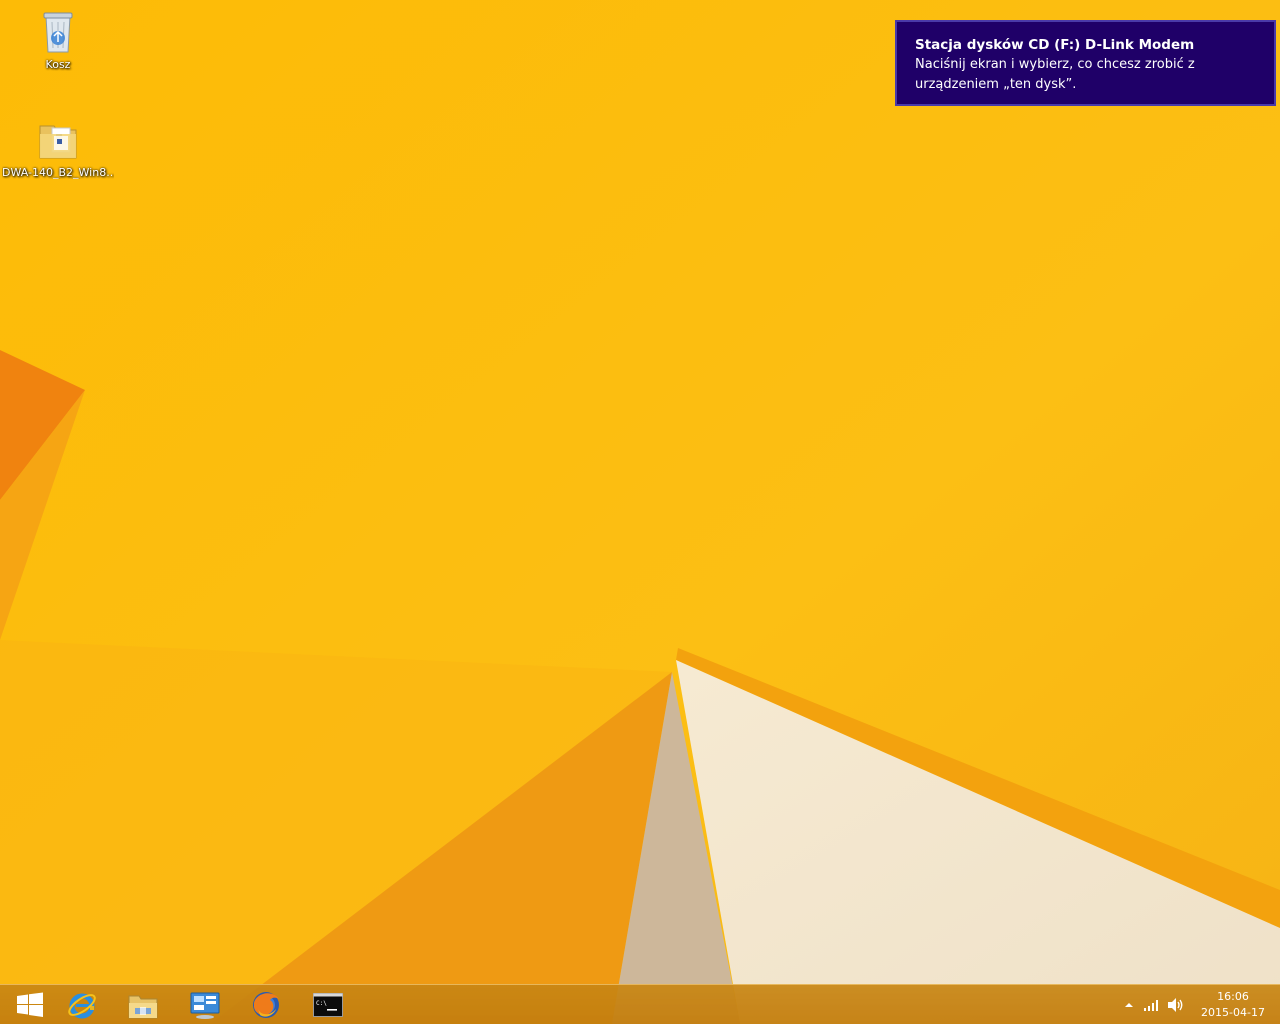 The width and height of the screenshot is (1280, 1024). What do you see at coordinates (58, 64) in the screenshot?
I see `desktop-icon-label: Kosz` at bounding box center [58, 64].